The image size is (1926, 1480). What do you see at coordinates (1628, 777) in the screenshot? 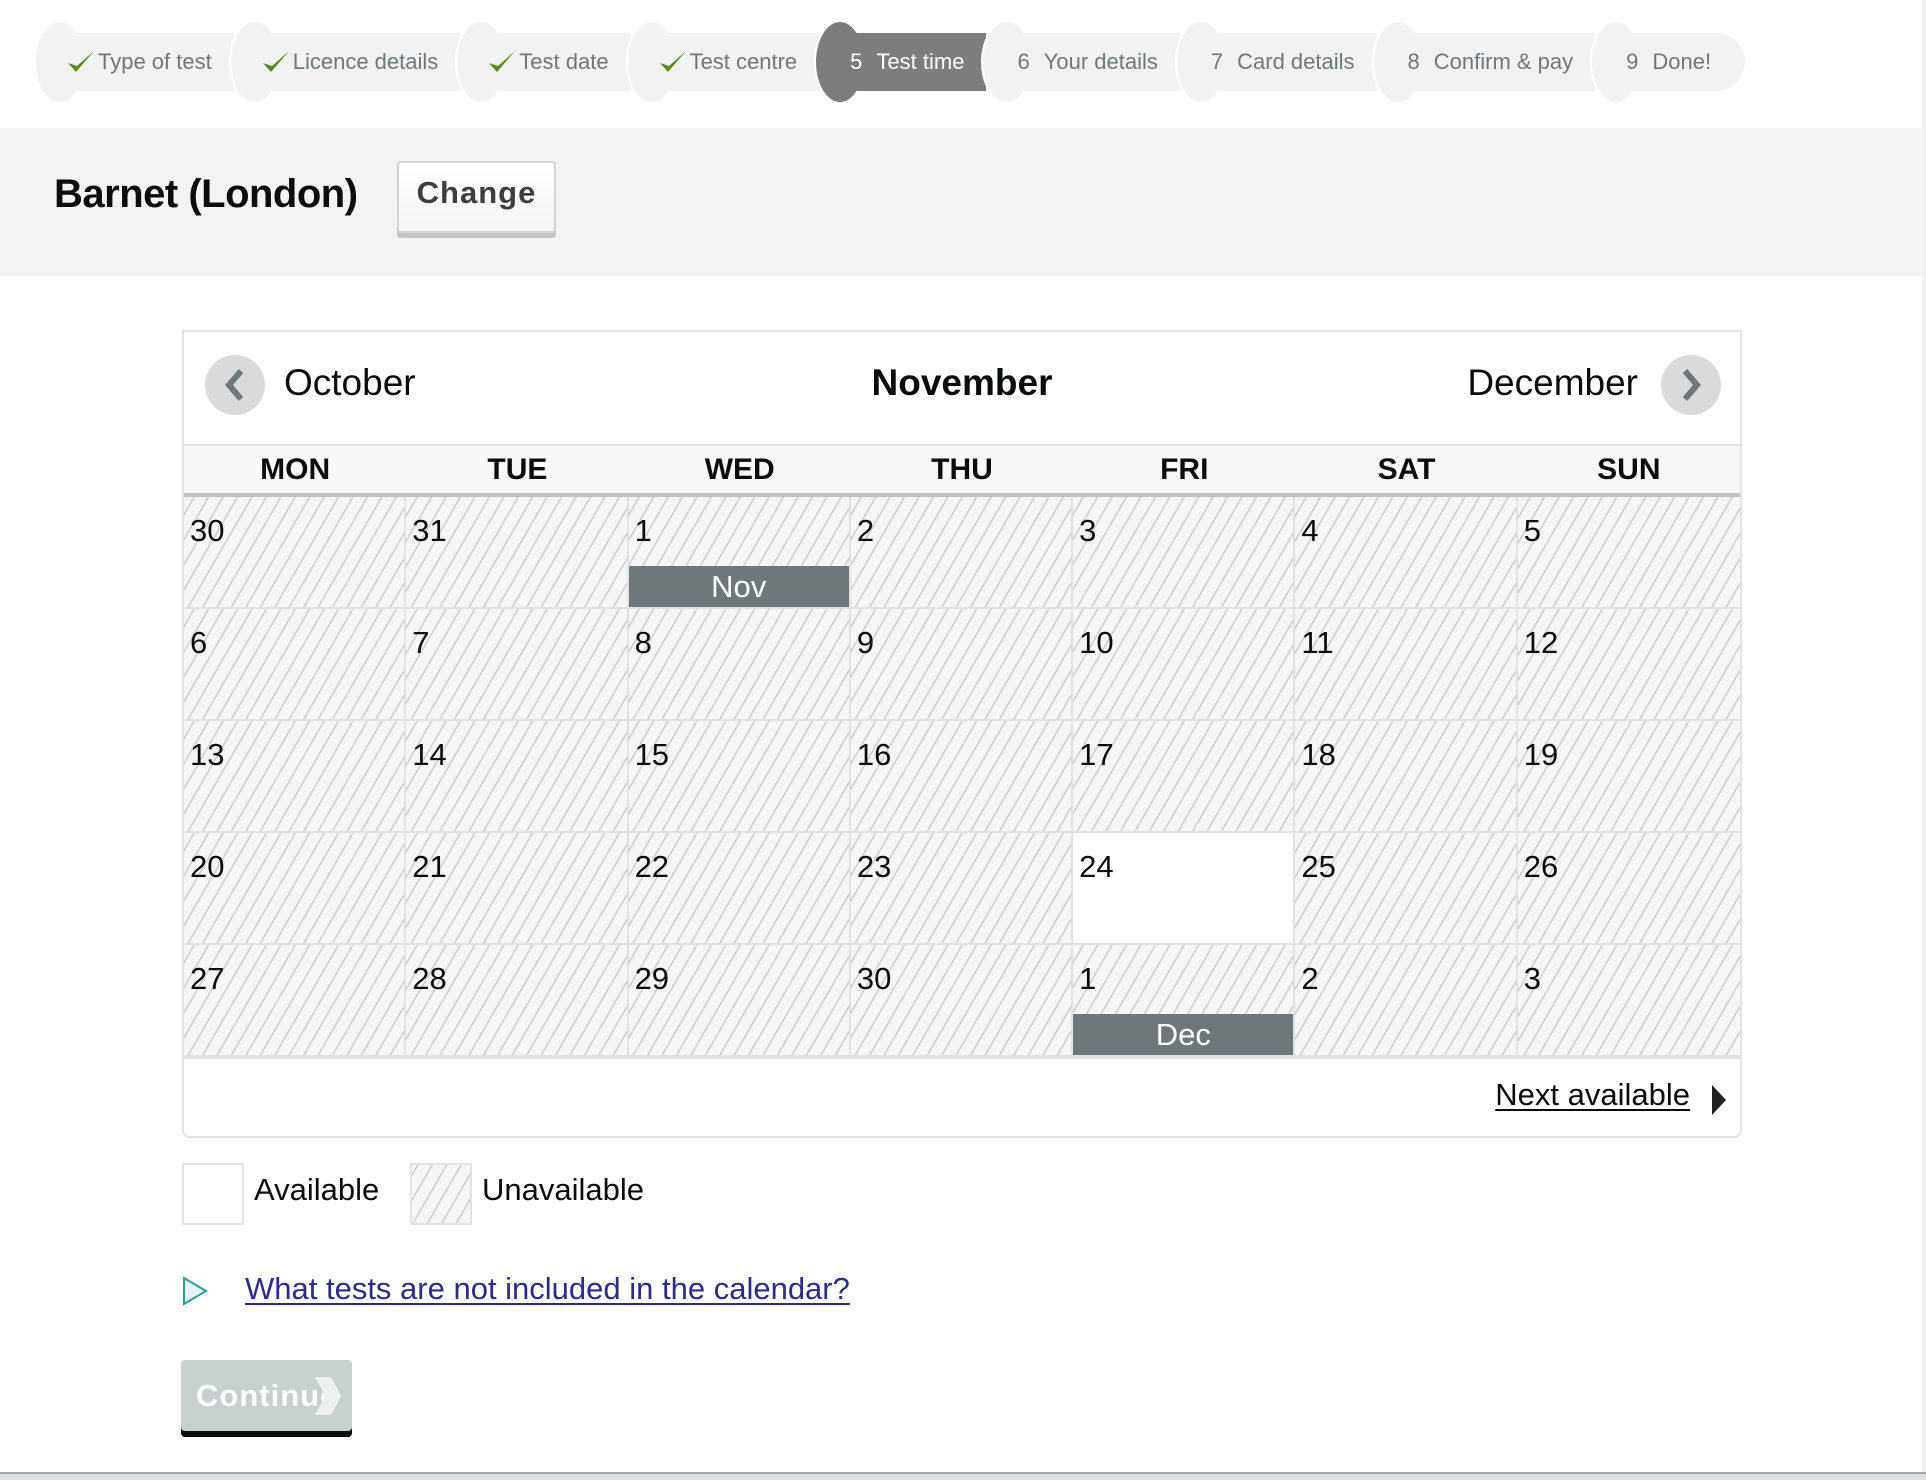
I see `calendar-day-unavailable: 19` at bounding box center [1628, 777].